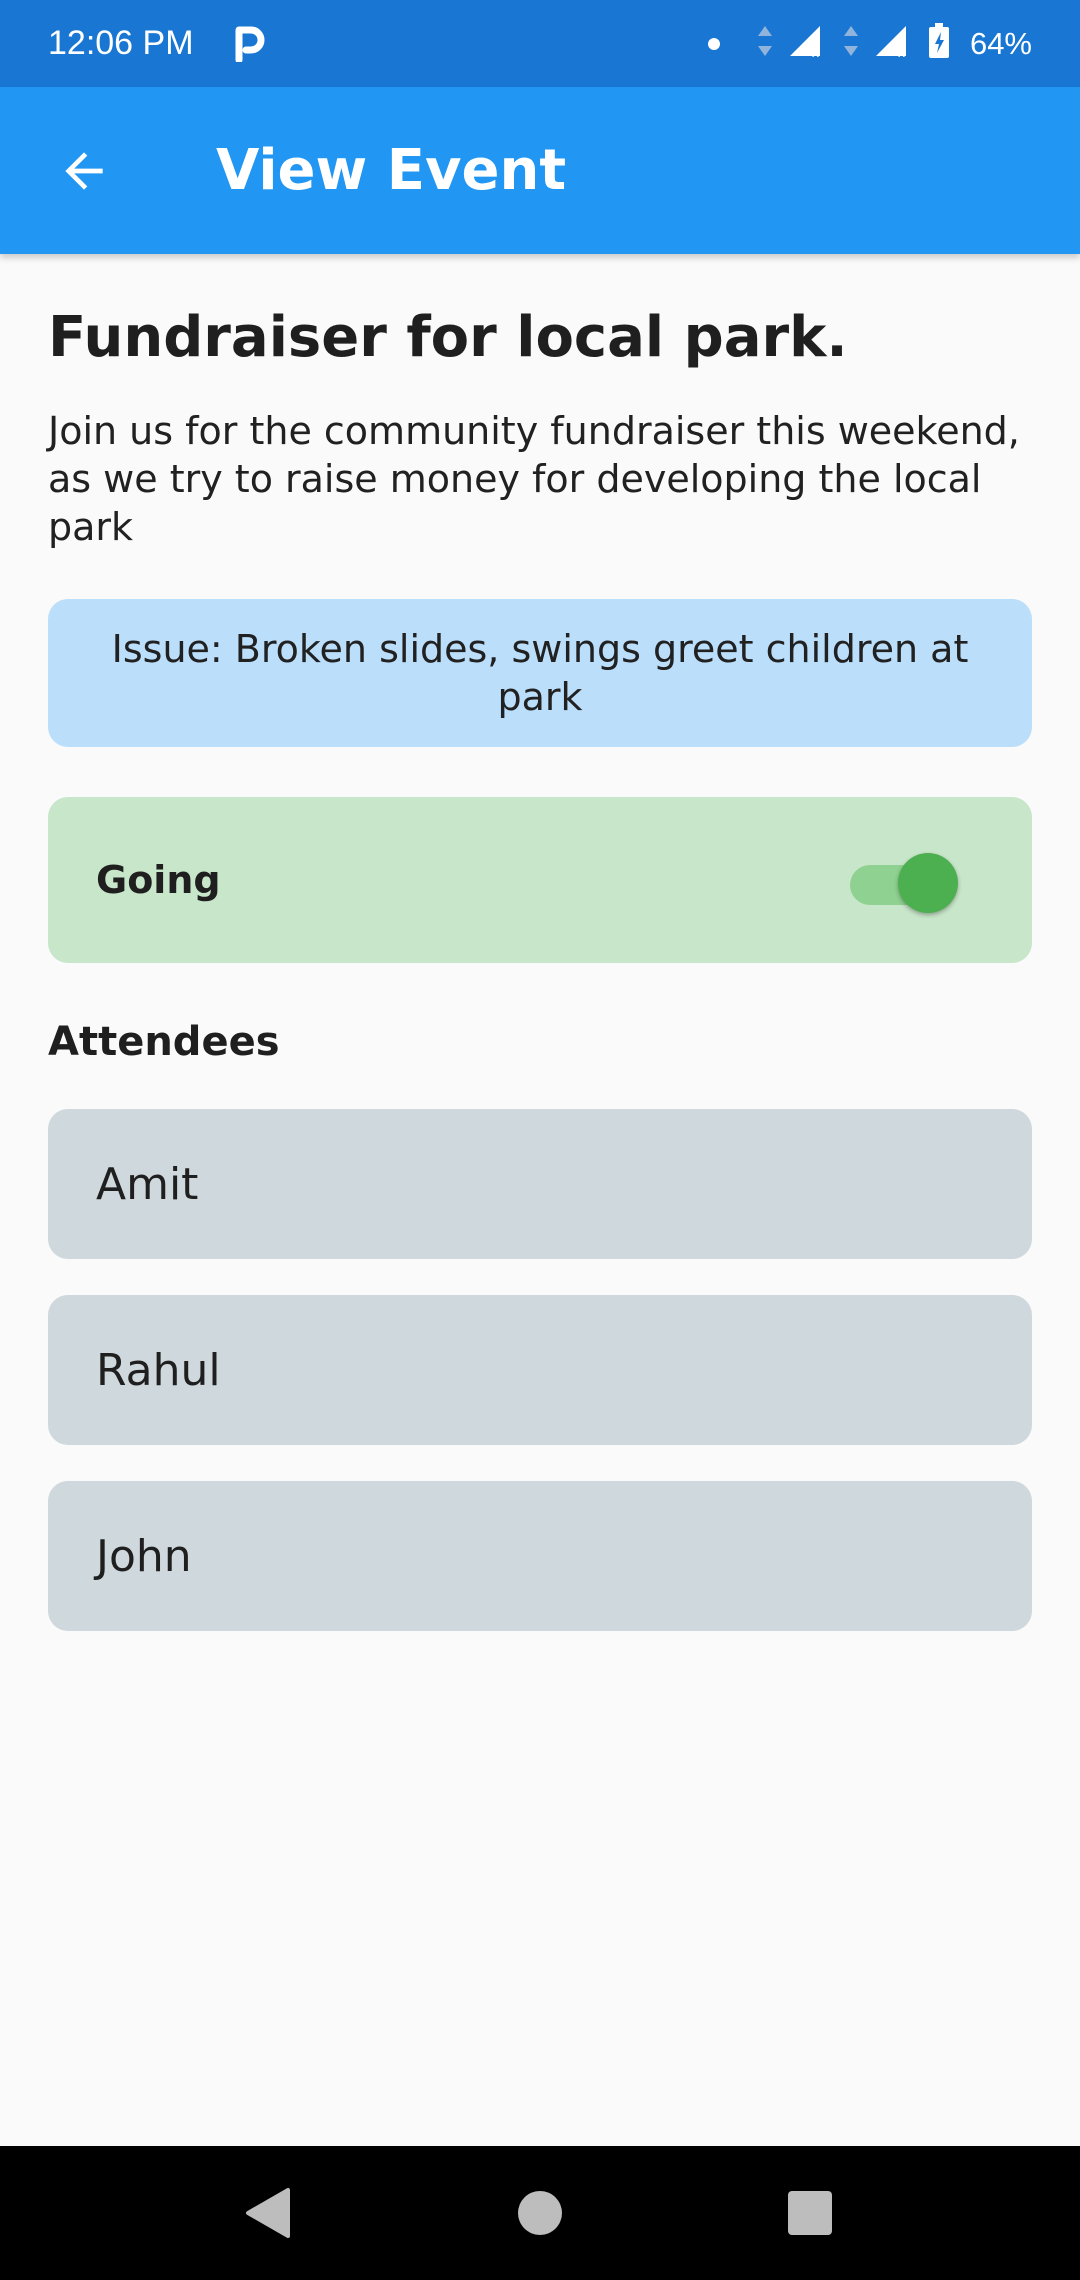 The height and width of the screenshot is (2280, 1080). What do you see at coordinates (765, 43) in the screenshot?
I see `data-arrows-icon` at bounding box center [765, 43].